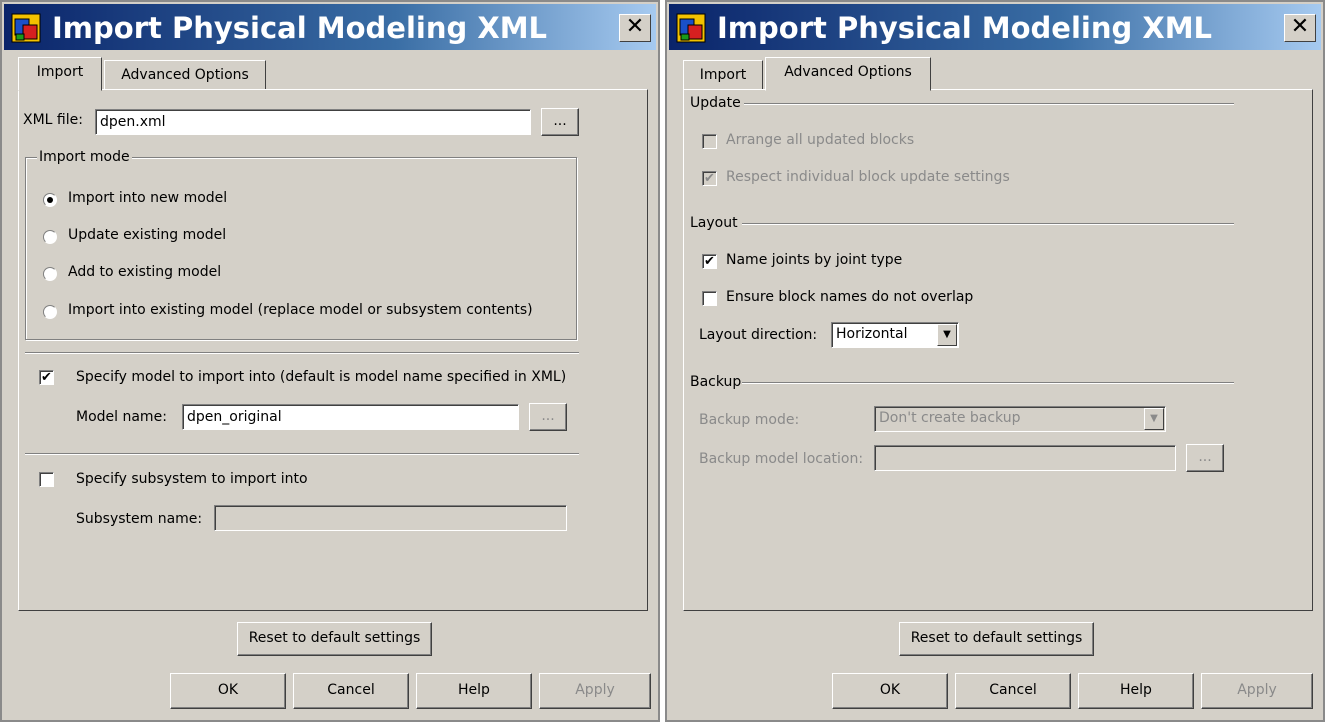 The image size is (1325, 722). I want to click on specify-model-checkbox: ✔, so click(46, 377).